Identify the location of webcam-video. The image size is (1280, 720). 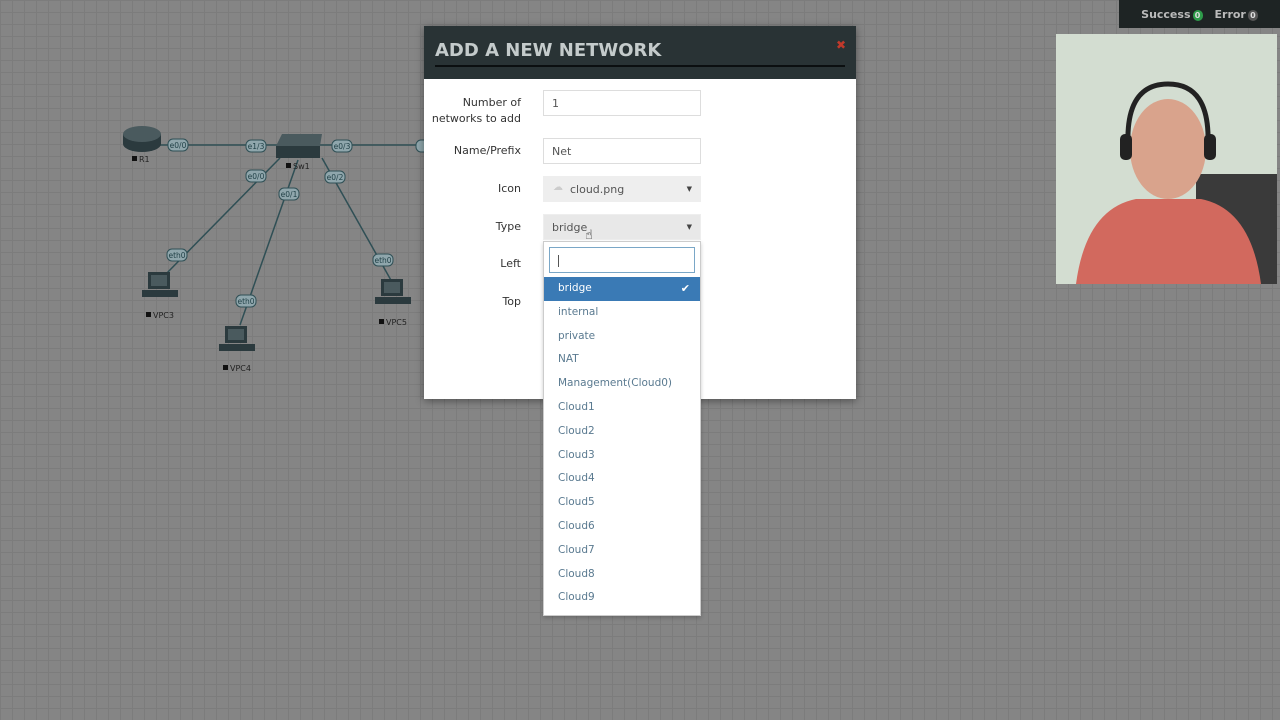
(1166, 159).